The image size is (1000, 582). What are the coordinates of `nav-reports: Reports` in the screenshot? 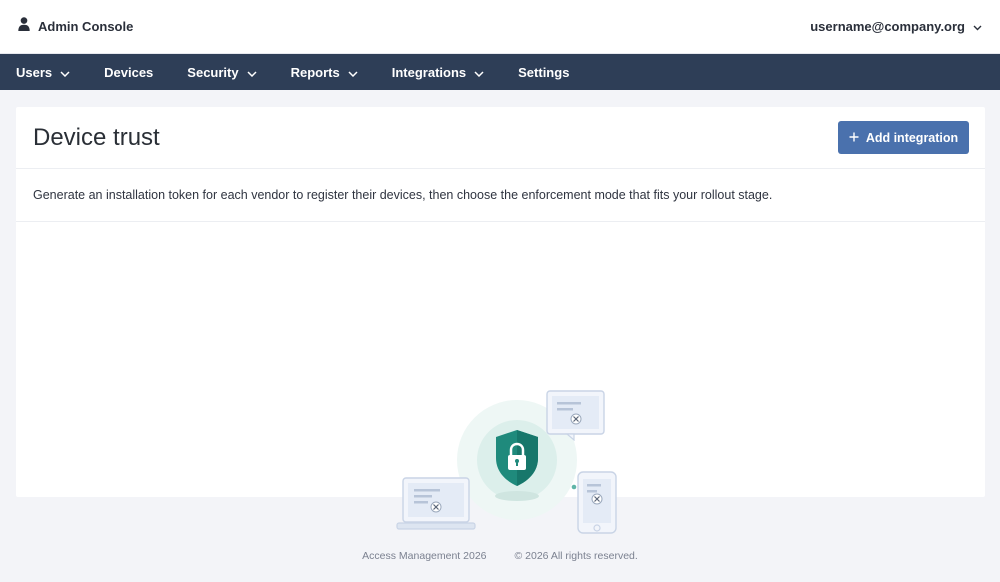 It's located at (324, 72).